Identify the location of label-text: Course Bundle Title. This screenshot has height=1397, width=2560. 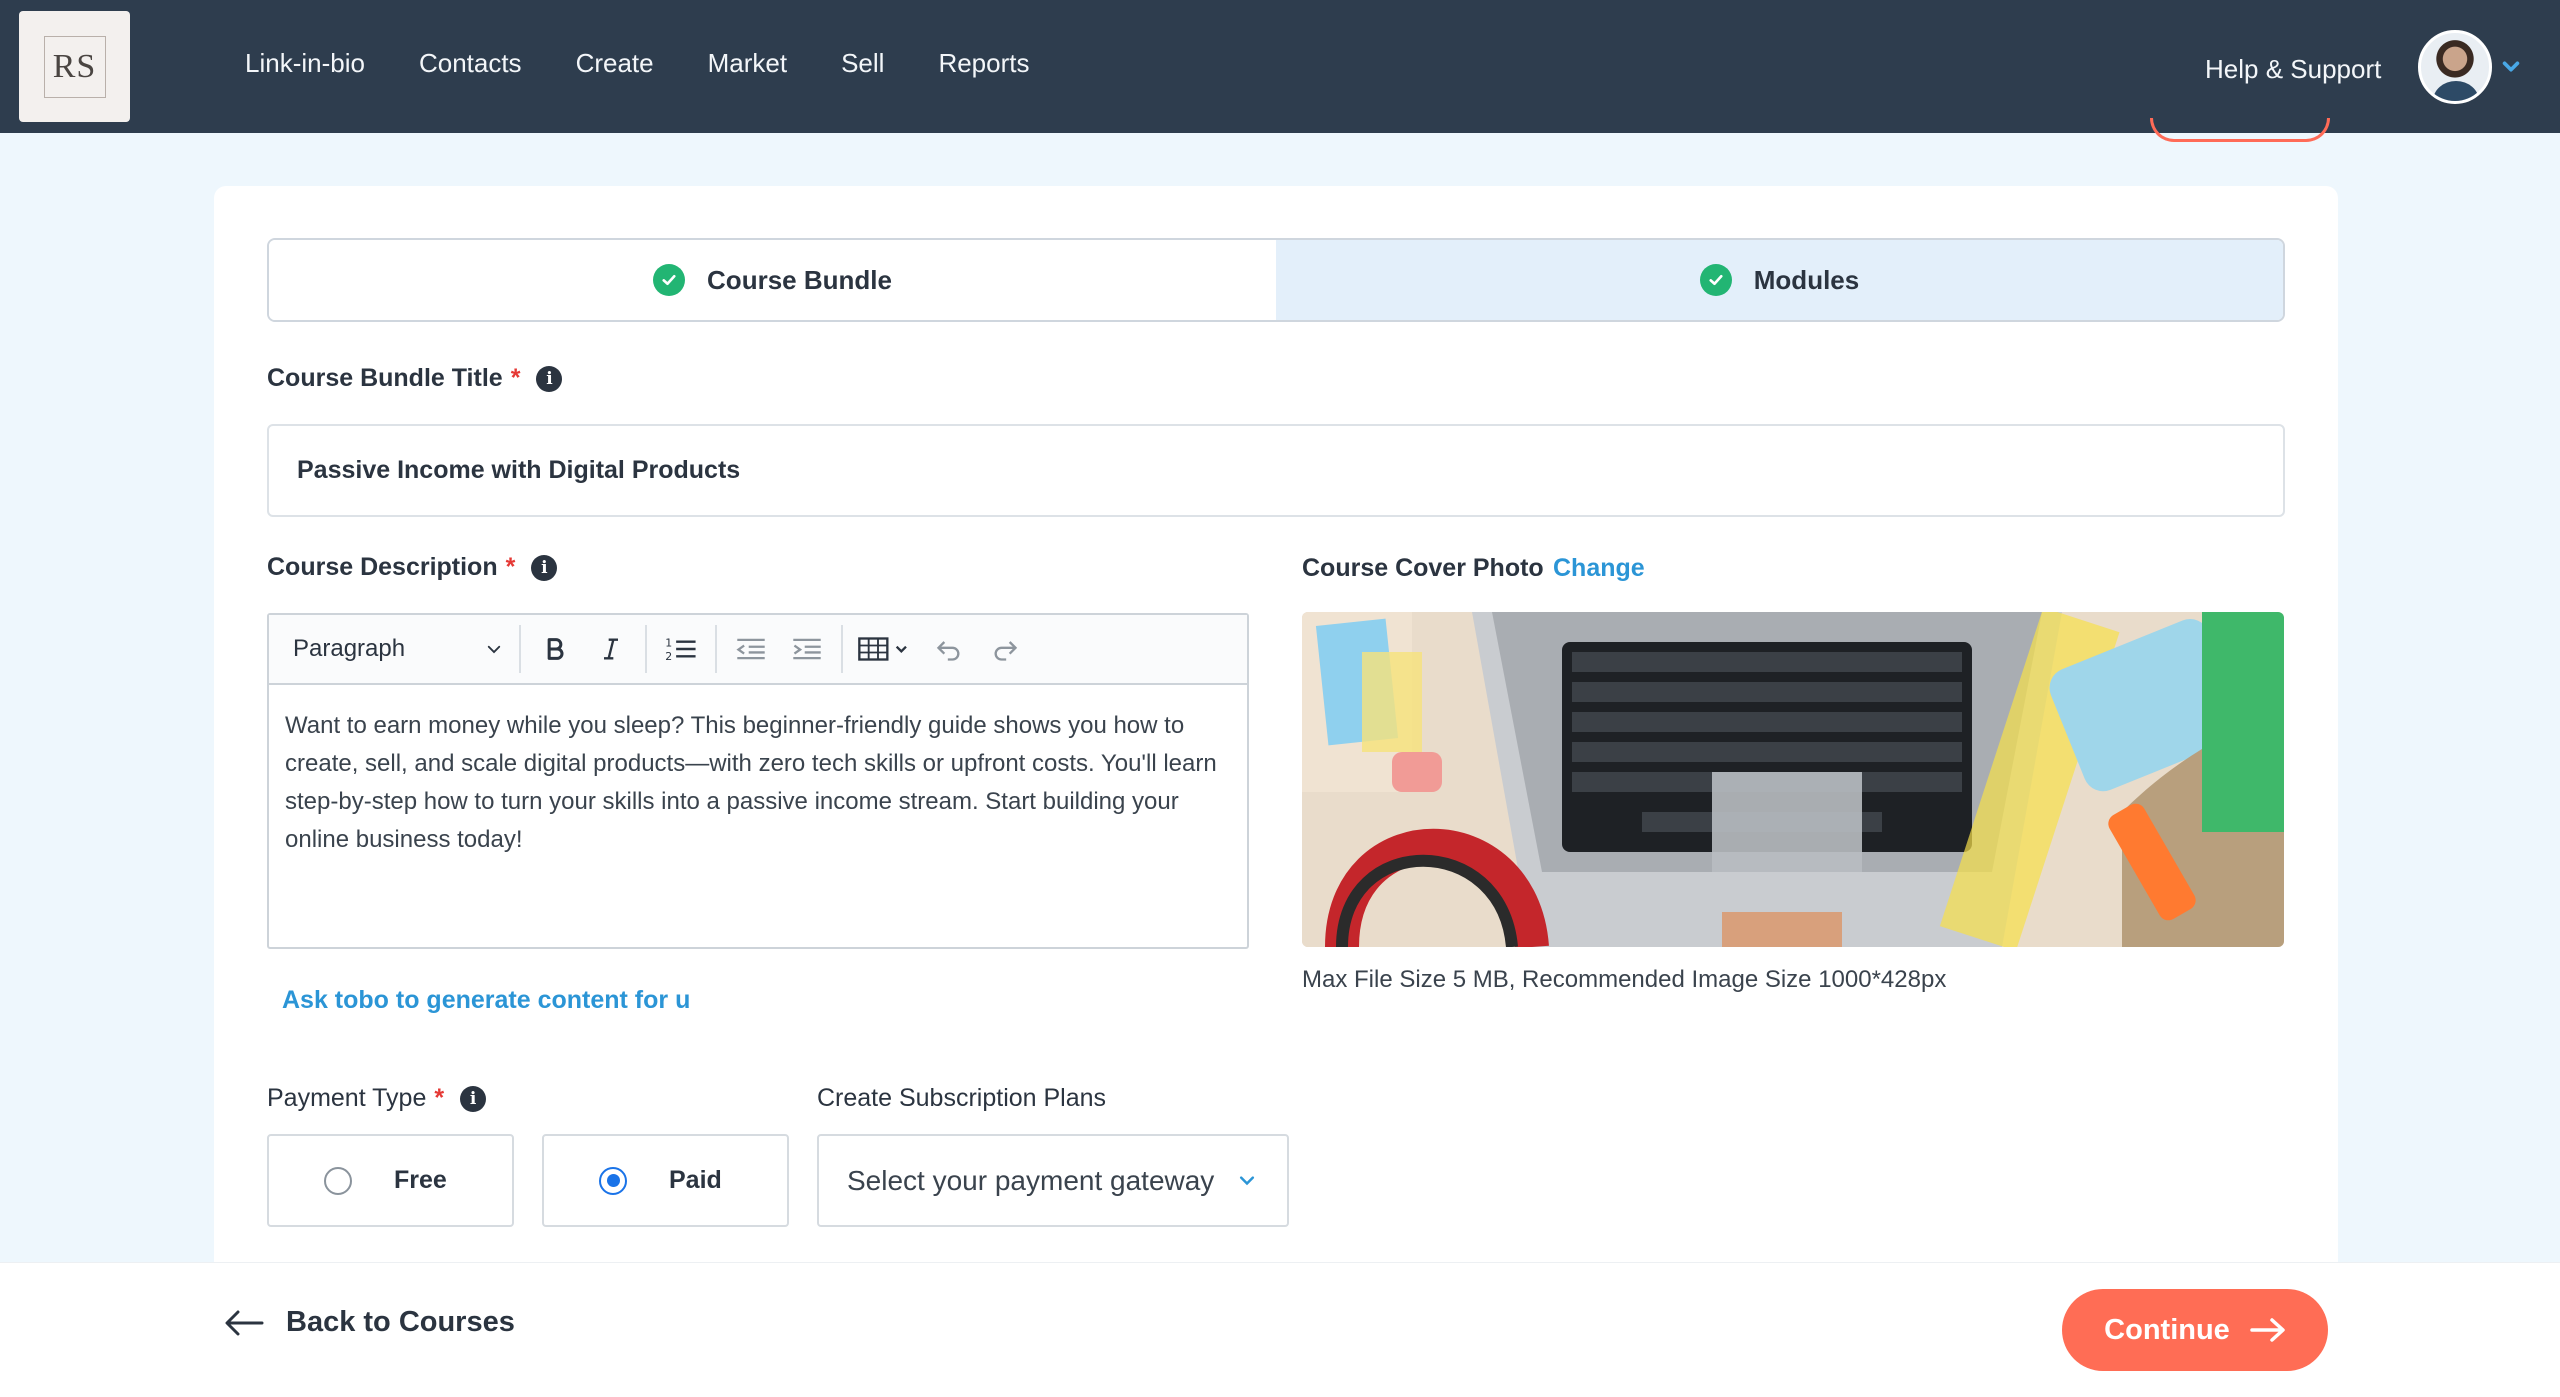
(385, 378).